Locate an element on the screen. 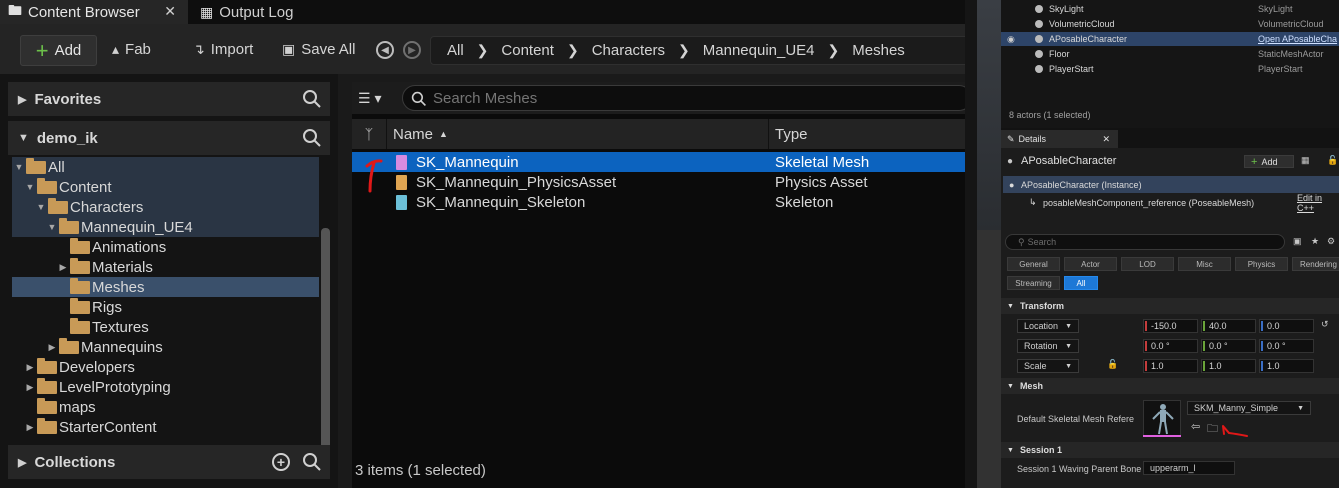 Image resolution: width=1339 pixels, height=488 pixels. tab-content-browser: 🖿 Content Browser ✕ is located at coordinates (94, 12).